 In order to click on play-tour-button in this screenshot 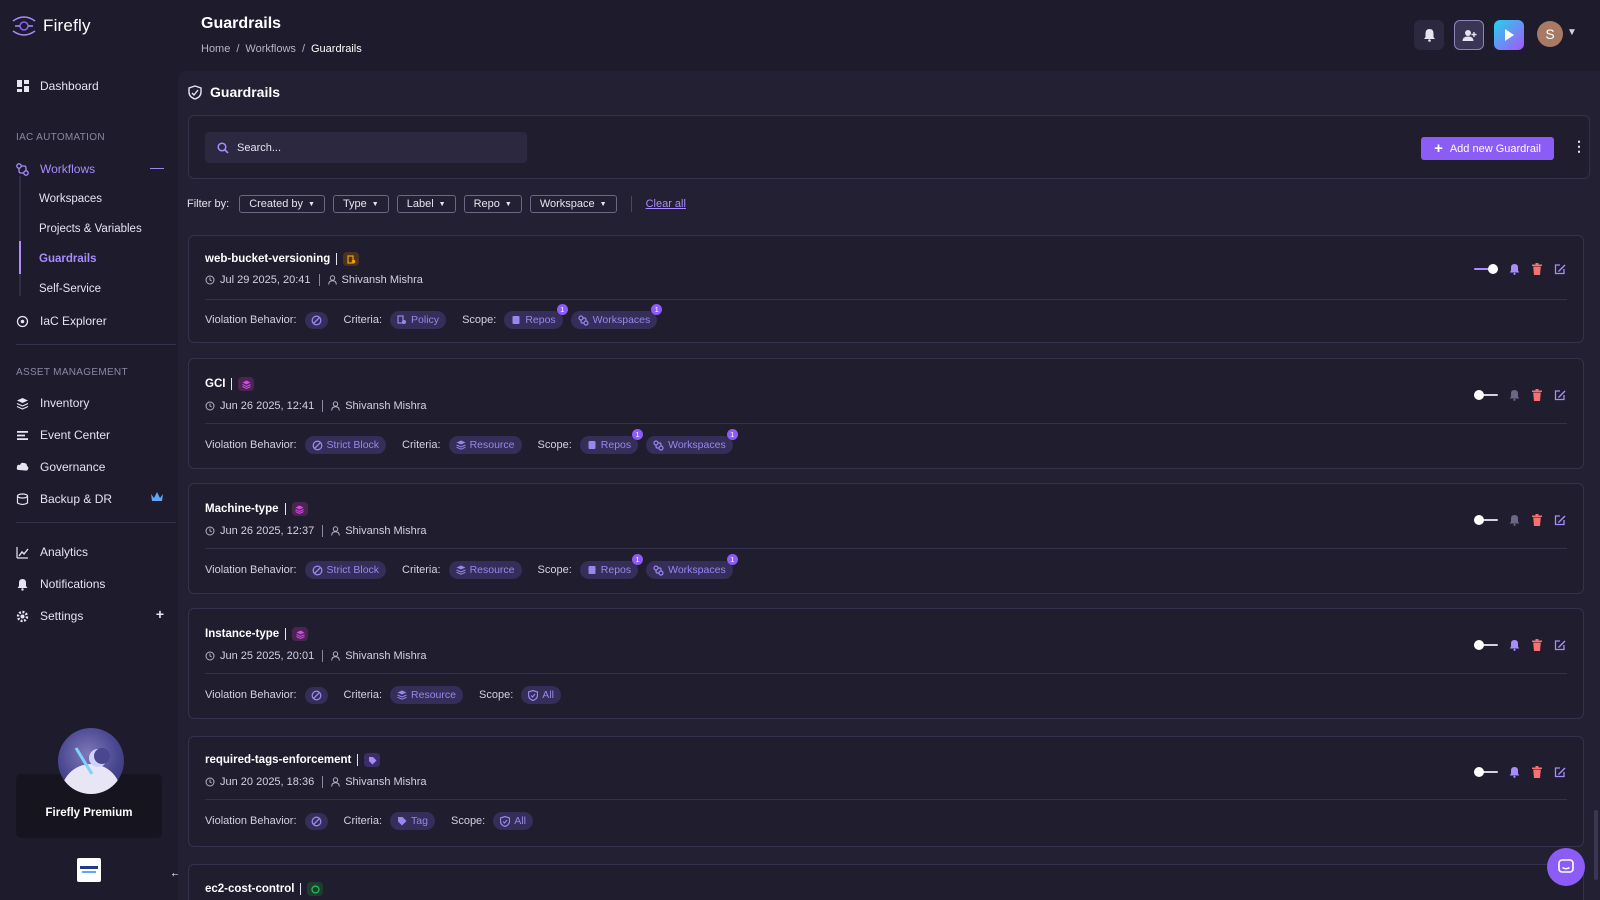, I will do `click(1509, 35)`.